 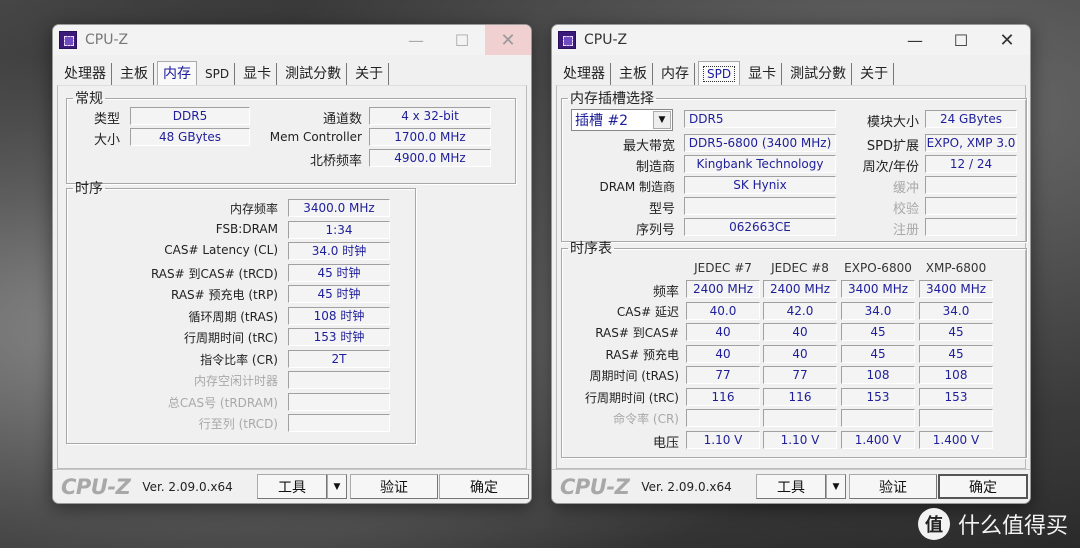 I want to click on timing-label: FSB:DRAM, so click(x=246, y=228).